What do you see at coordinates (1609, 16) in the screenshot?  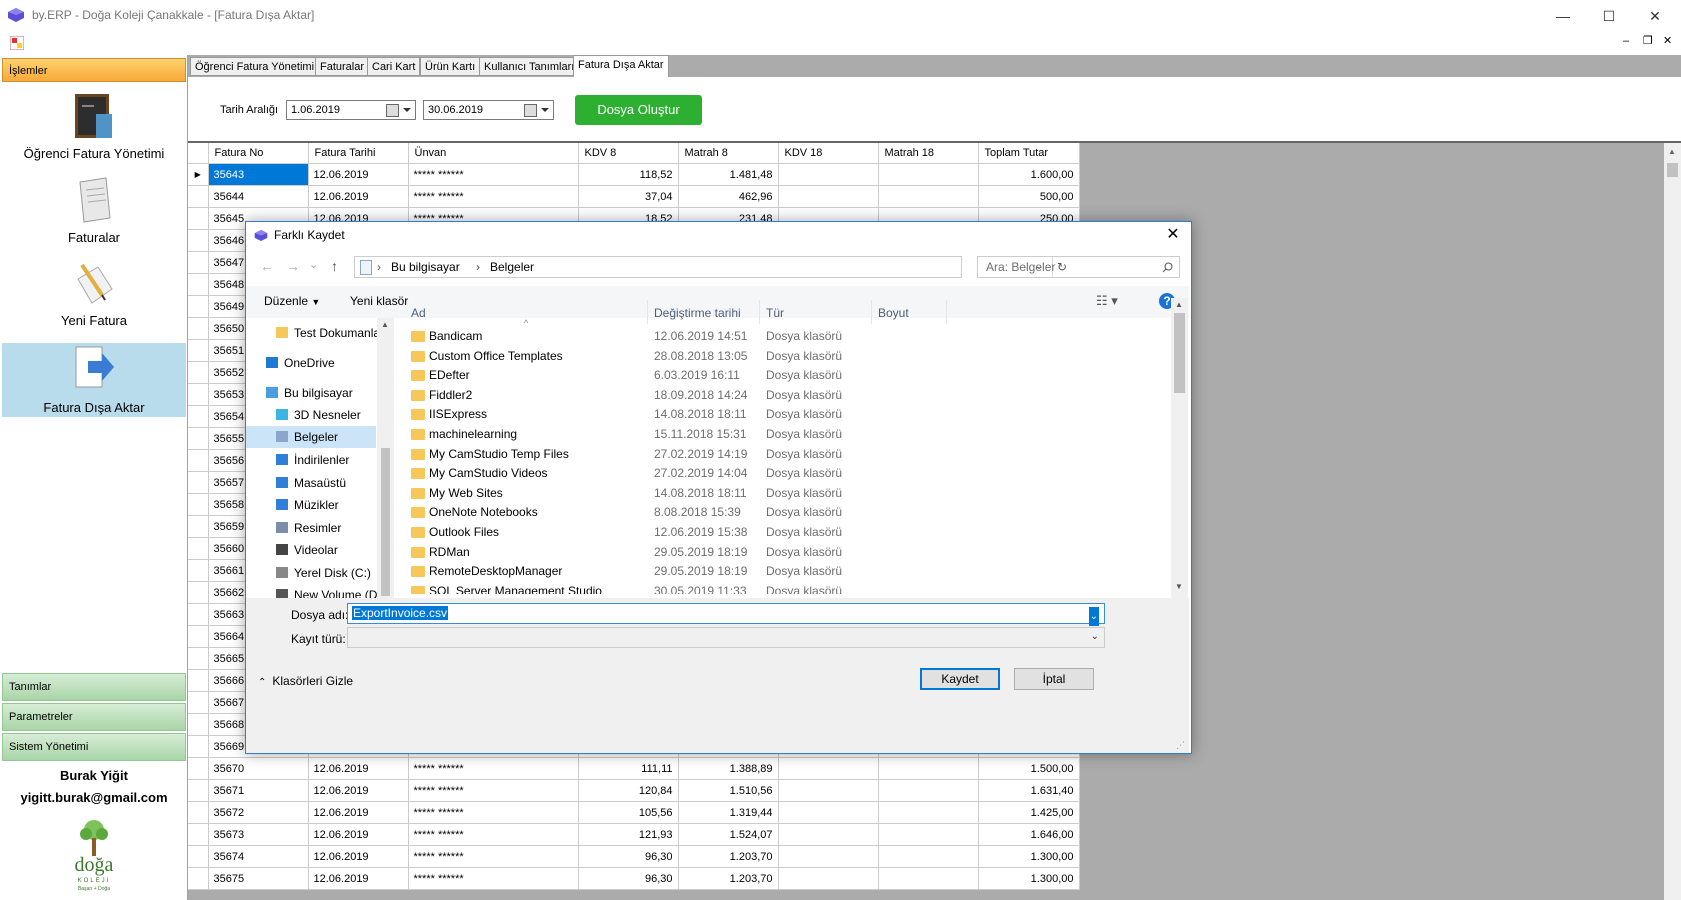 I see `maximize-button: ☐` at bounding box center [1609, 16].